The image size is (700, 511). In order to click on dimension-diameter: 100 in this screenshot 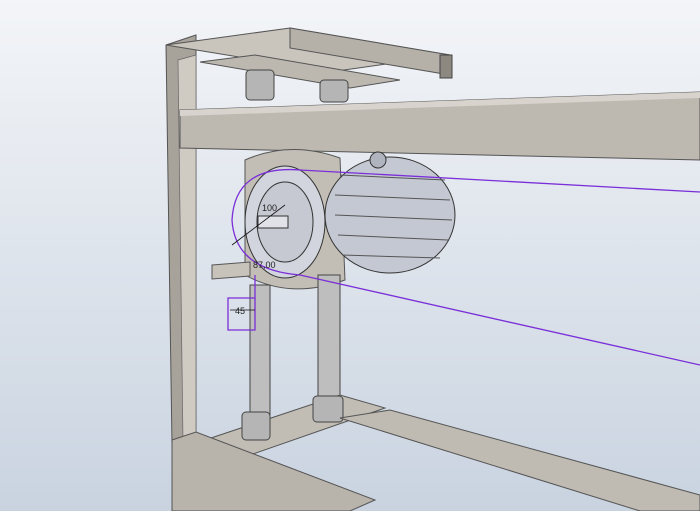, I will do `click(269, 208)`.